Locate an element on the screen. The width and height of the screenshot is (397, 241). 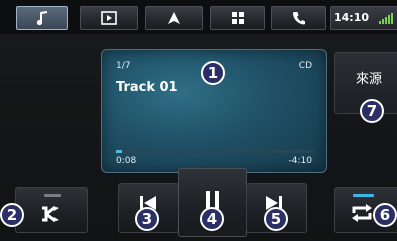
tab-video is located at coordinates (109, 18).